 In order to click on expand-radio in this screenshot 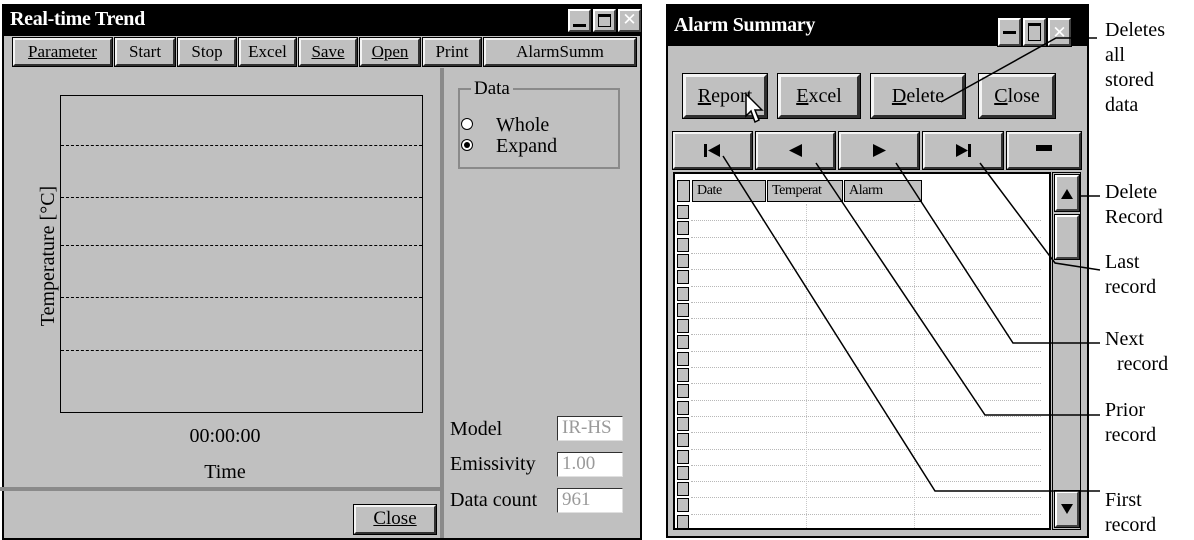, I will do `click(467, 145)`.